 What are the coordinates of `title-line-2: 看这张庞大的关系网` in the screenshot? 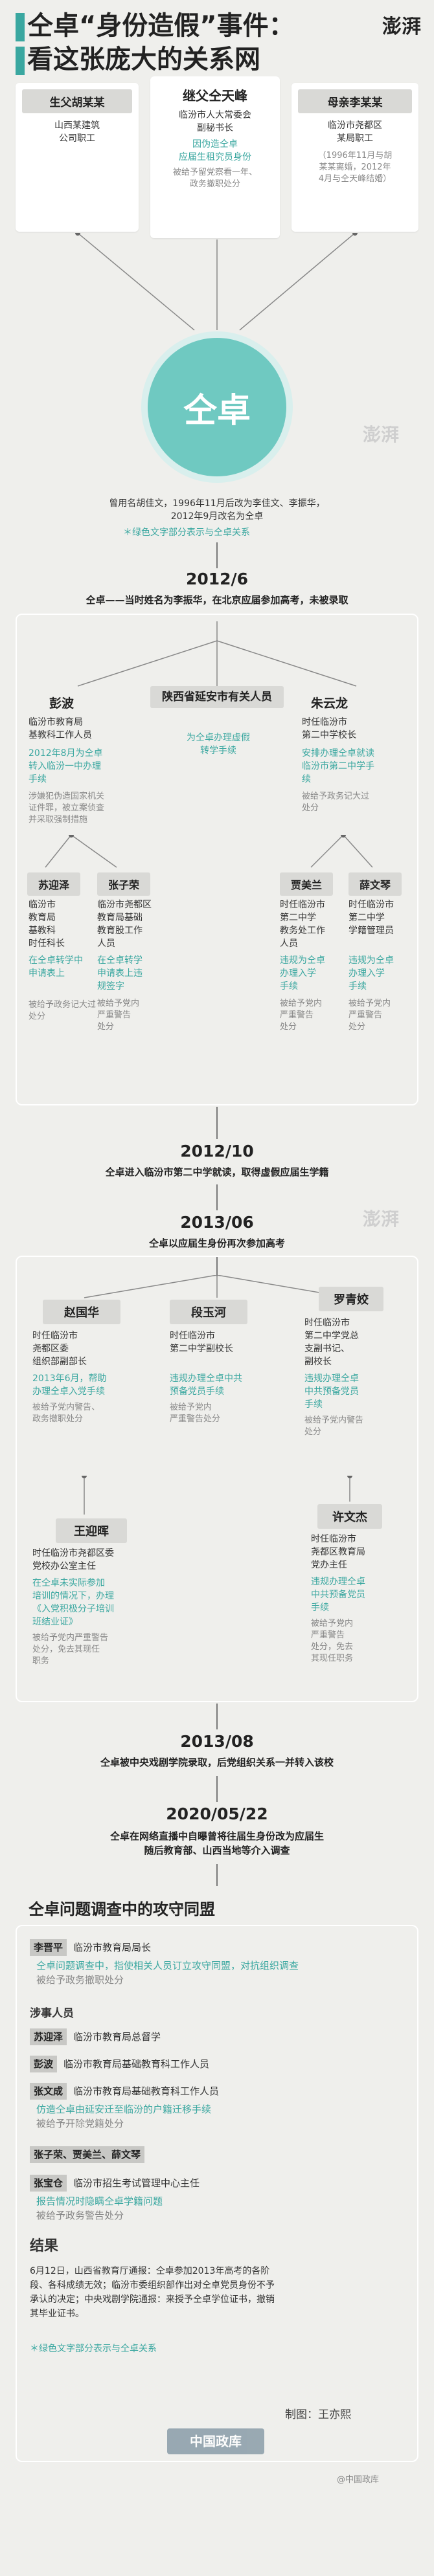 It's located at (143, 59).